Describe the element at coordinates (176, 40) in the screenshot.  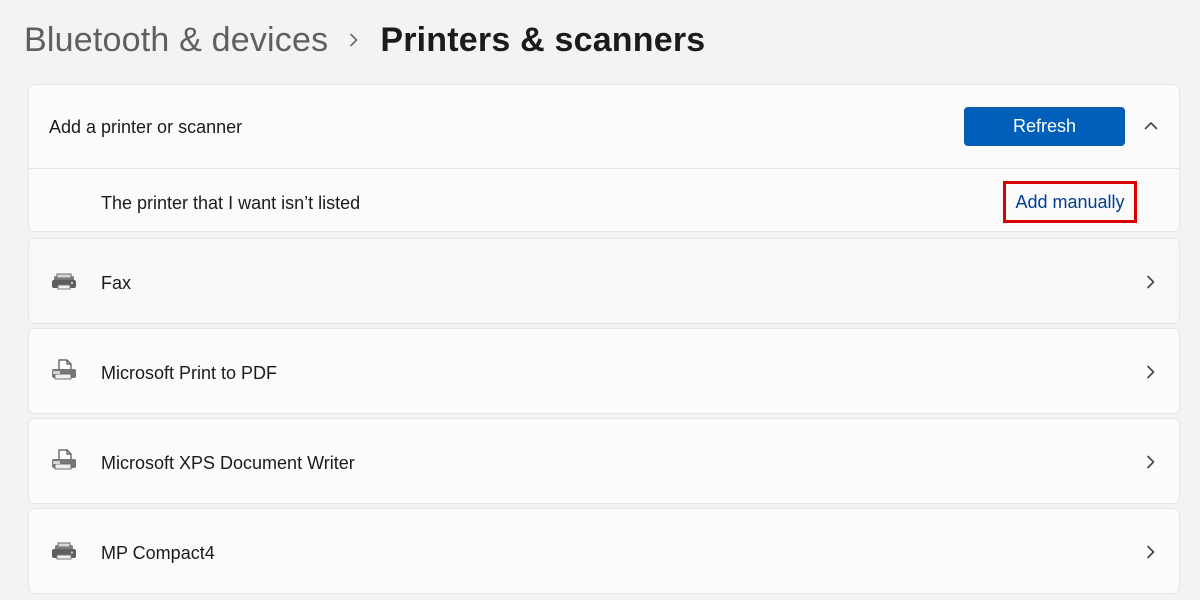
I see `breadcrumb-bluetooth-devices: Bluetooth & devices` at that location.